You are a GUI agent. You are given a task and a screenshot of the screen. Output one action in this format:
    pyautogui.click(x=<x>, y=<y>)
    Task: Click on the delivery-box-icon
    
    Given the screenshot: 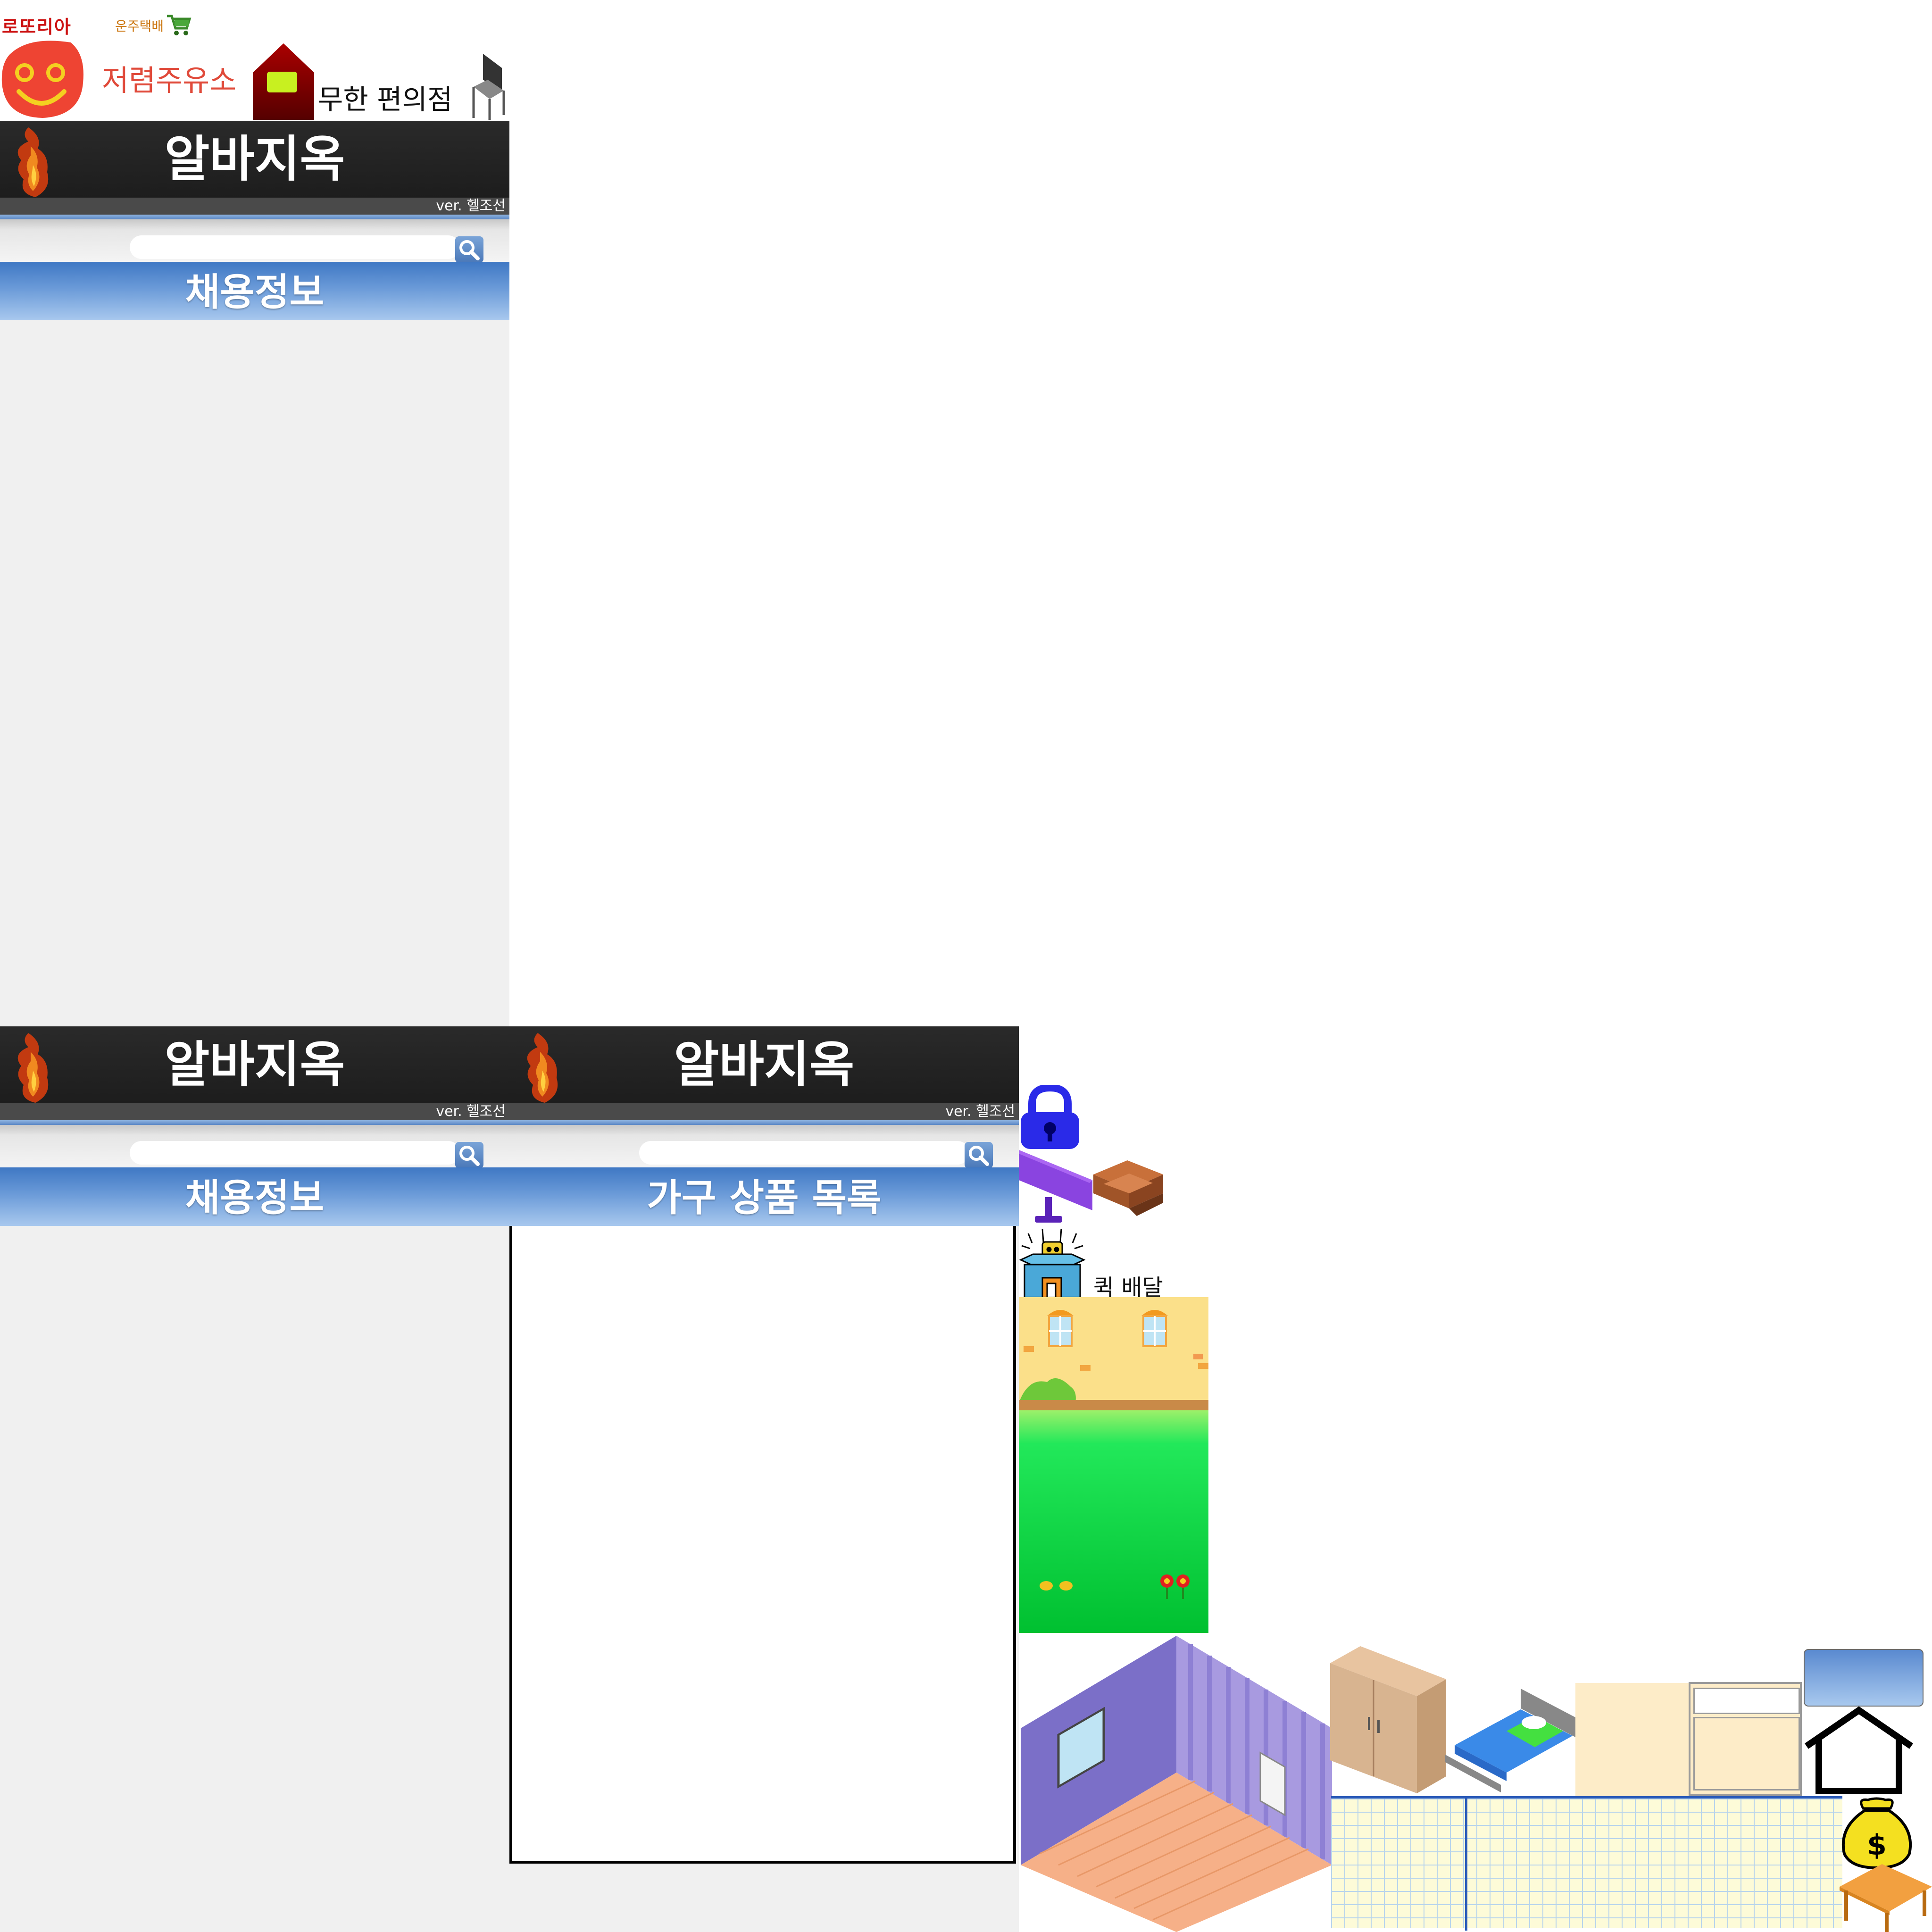 What is the action you would take?
    pyautogui.click(x=1052, y=1264)
    